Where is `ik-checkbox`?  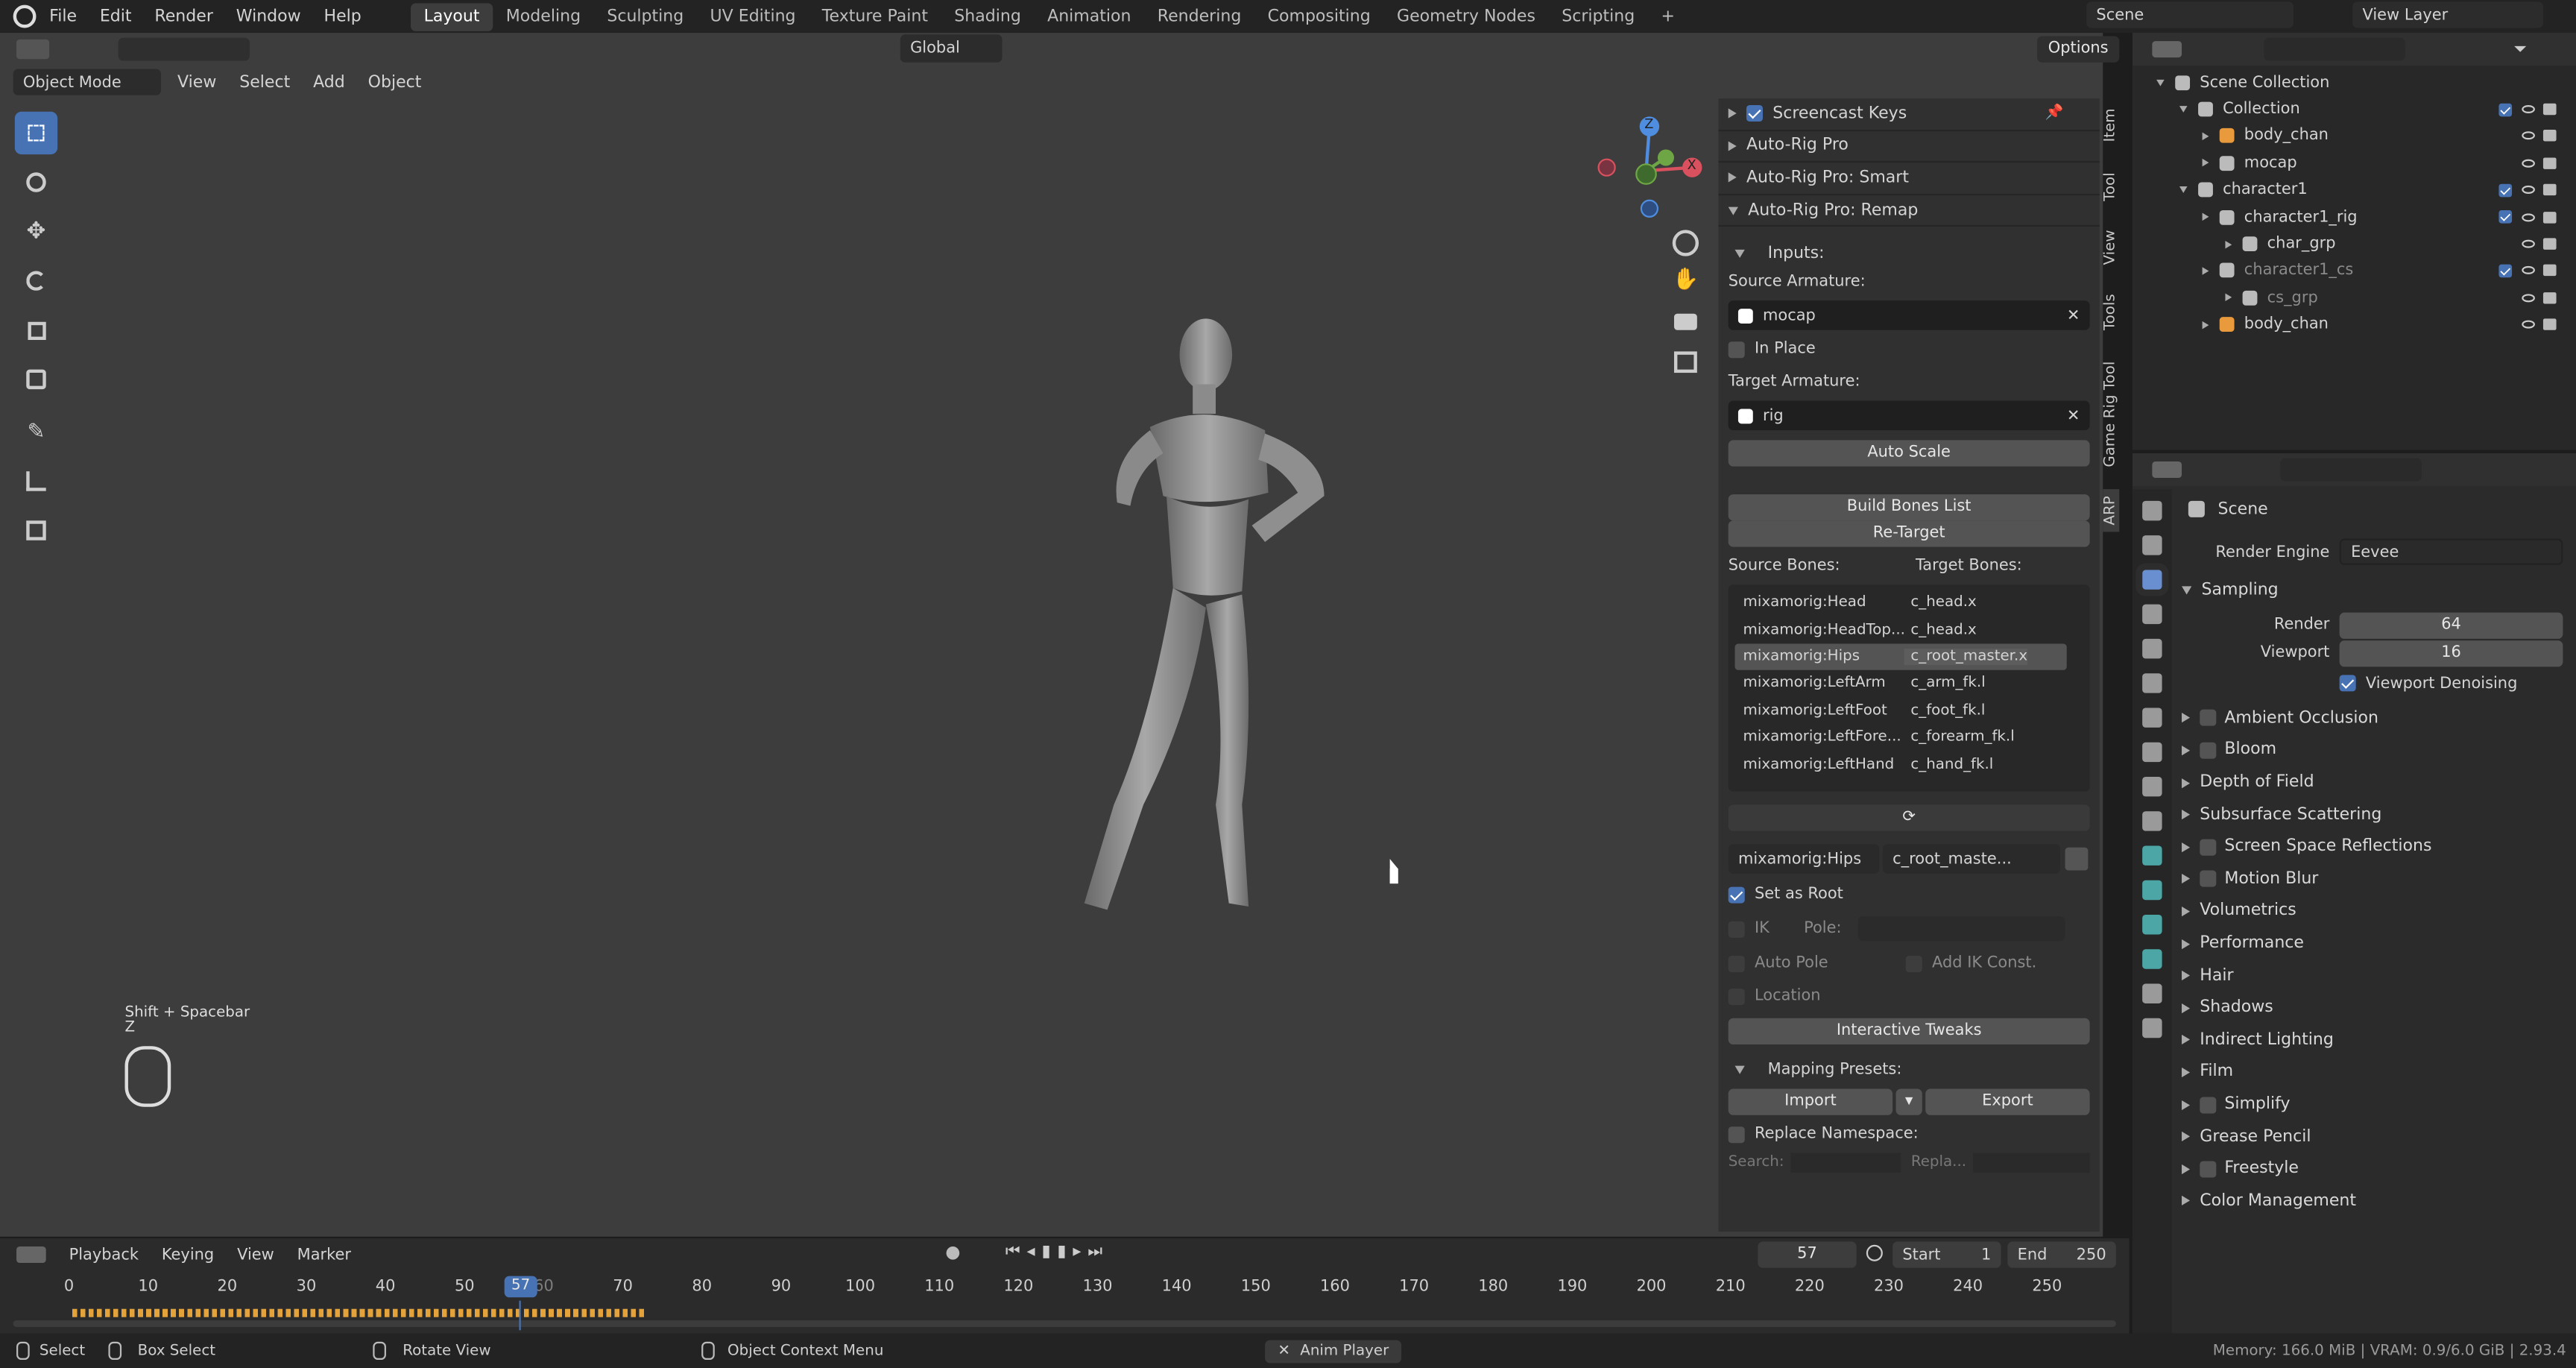 ik-checkbox is located at coordinates (1736, 928).